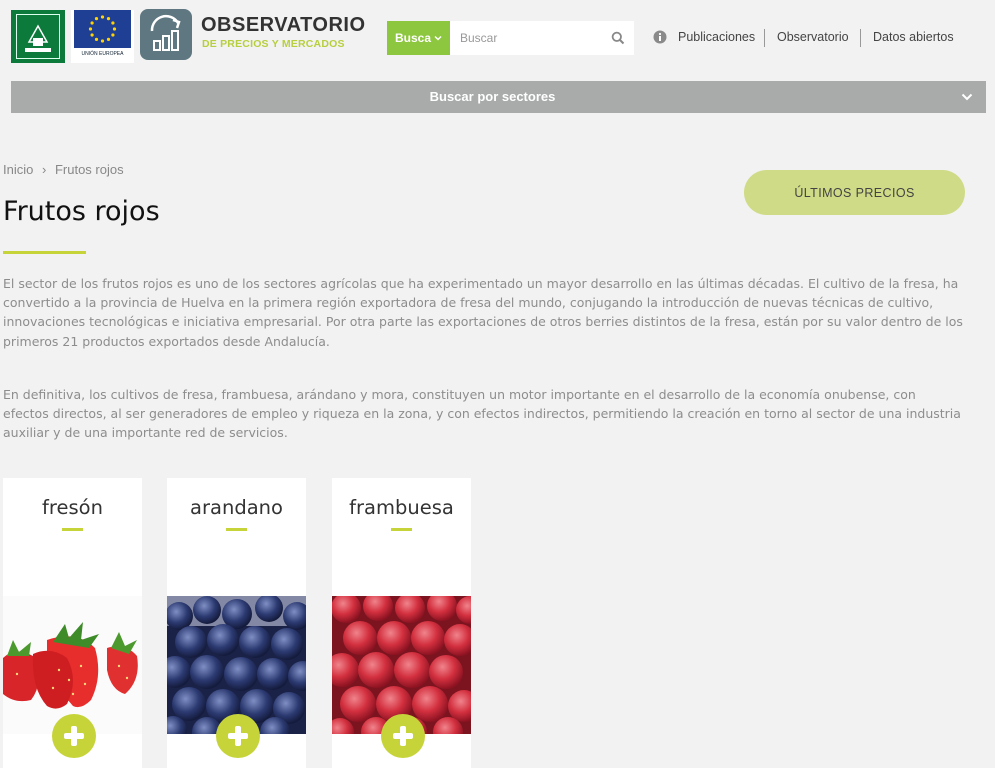 The height and width of the screenshot is (768, 995). I want to click on search-icon, so click(618, 38).